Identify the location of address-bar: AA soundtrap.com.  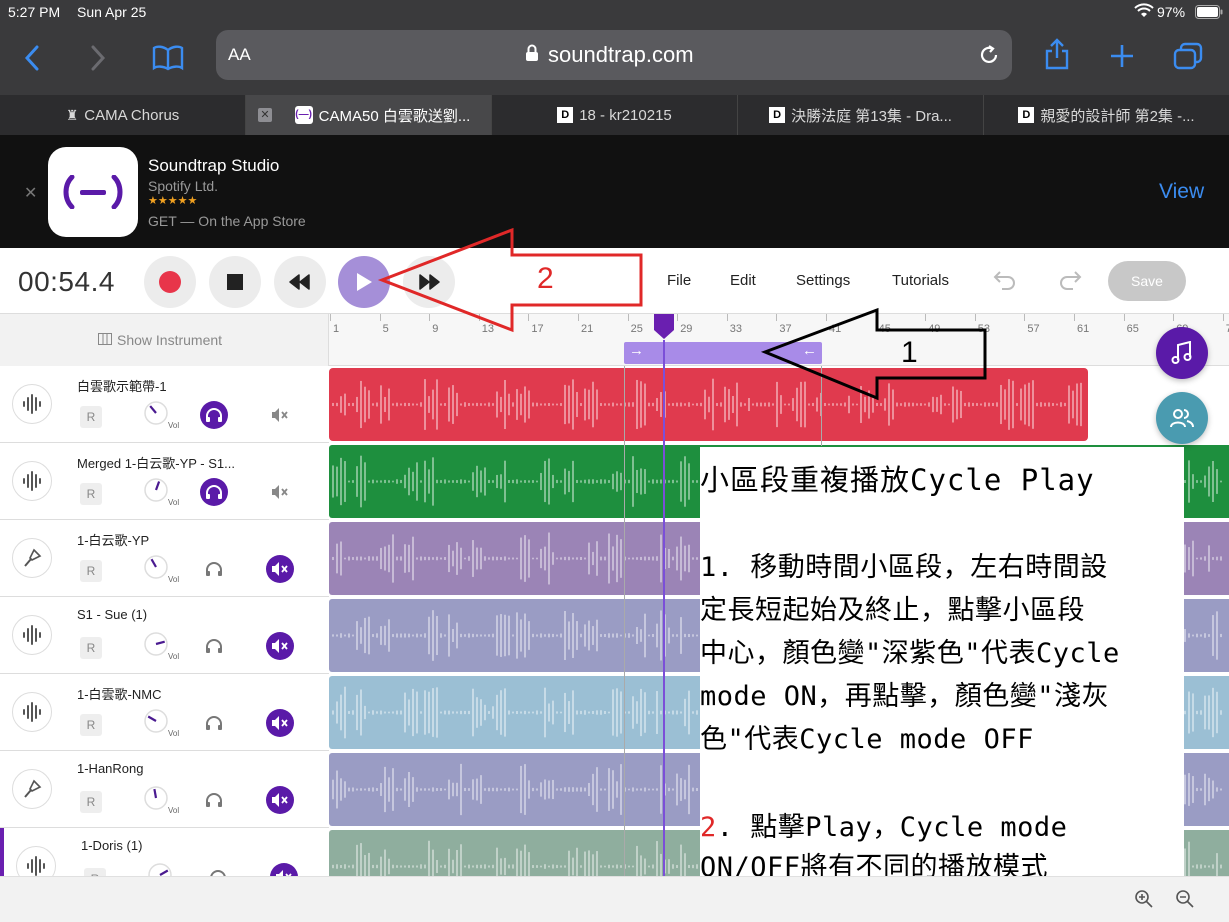
(614, 55).